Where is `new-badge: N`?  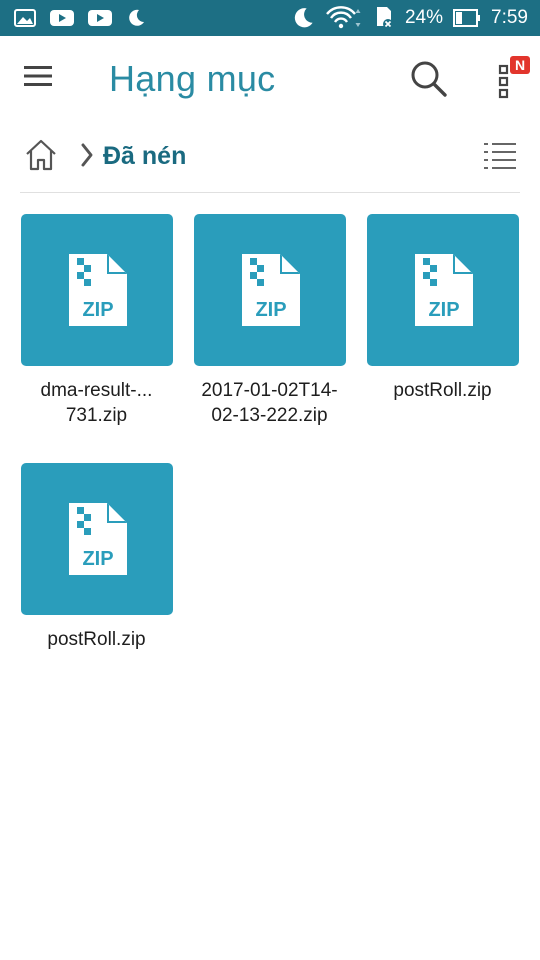
new-badge: N is located at coordinates (520, 65).